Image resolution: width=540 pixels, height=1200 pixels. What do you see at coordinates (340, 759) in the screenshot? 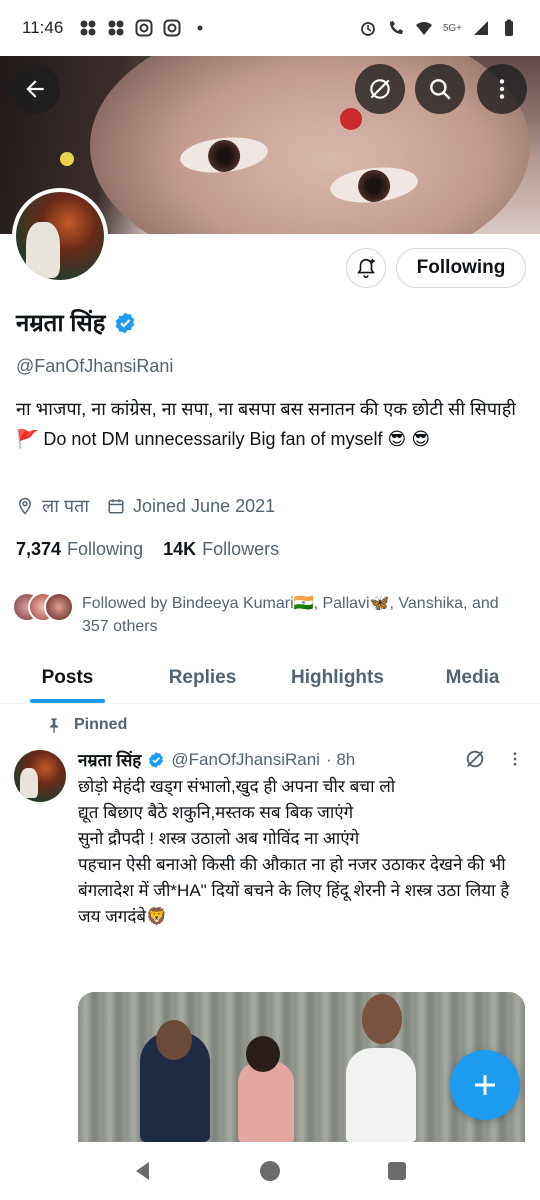
I see `post-time: · 8h` at bounding box center [340, 759].